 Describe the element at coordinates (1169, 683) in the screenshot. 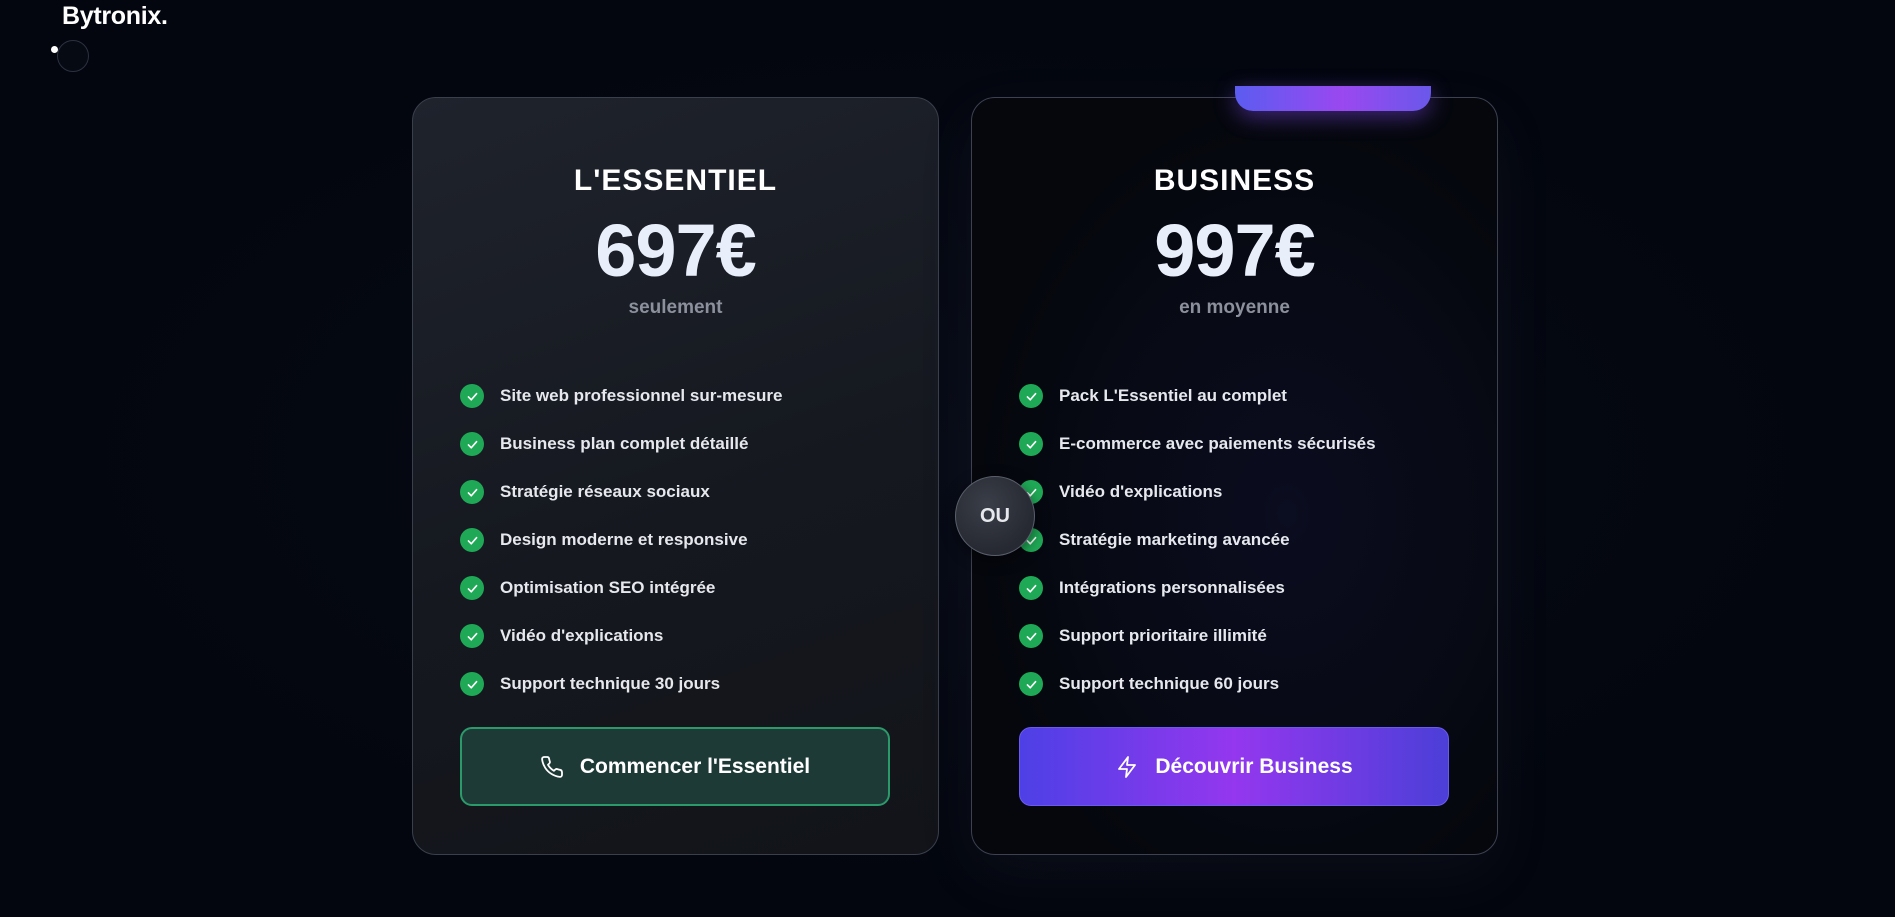

I see `feature-label: Support technique 60 jours` at that location.